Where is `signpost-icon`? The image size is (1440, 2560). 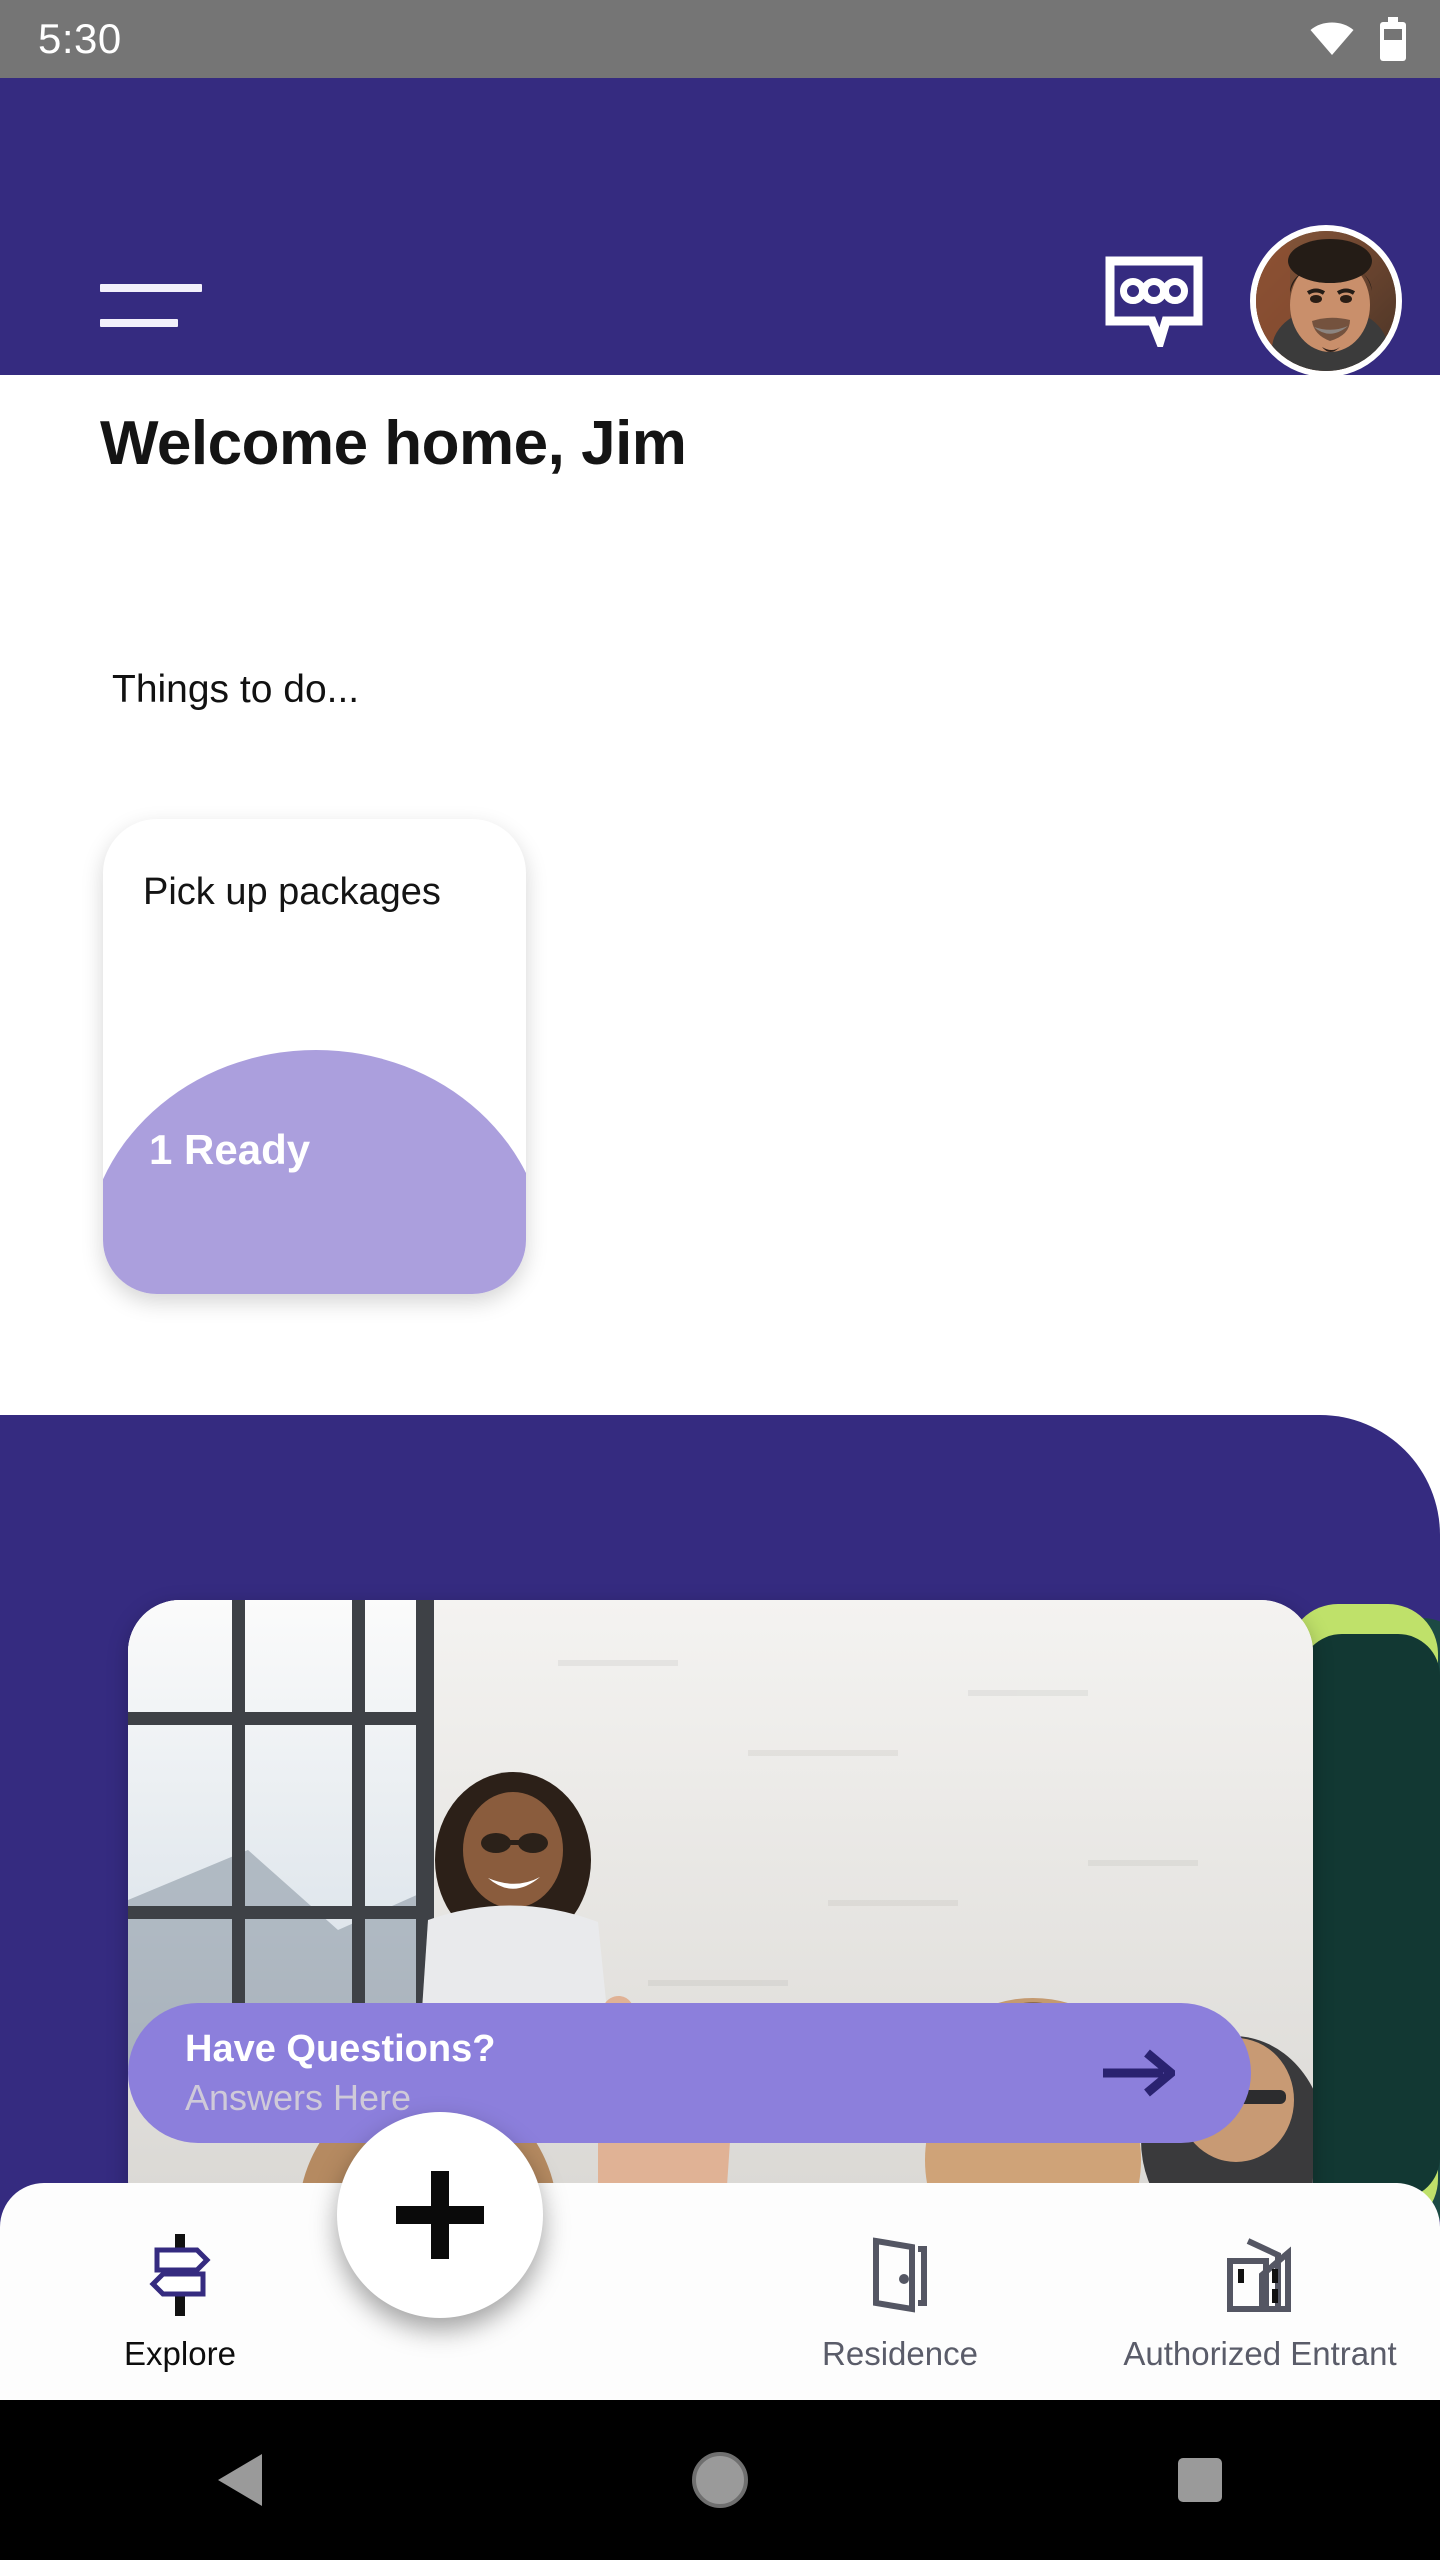
signpost-icon is located at coordinates (180, 2275).